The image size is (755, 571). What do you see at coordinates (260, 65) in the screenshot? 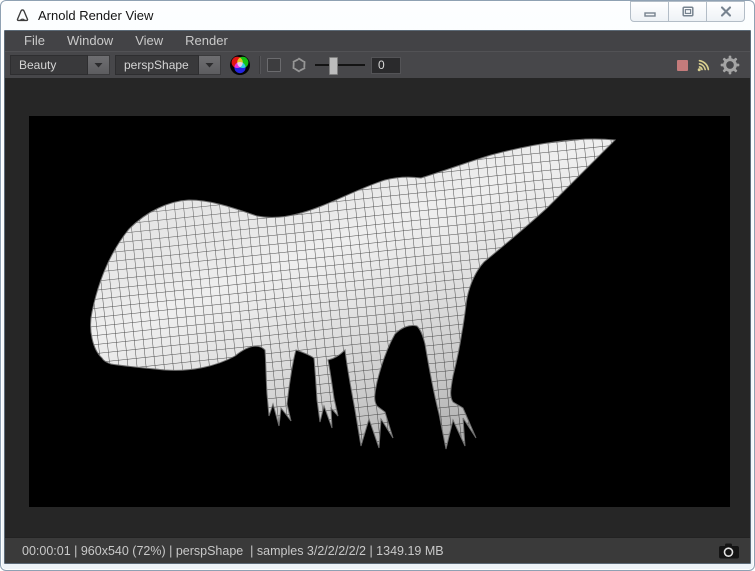
I see `toolbar-separator` at bounding box center [260, 65].